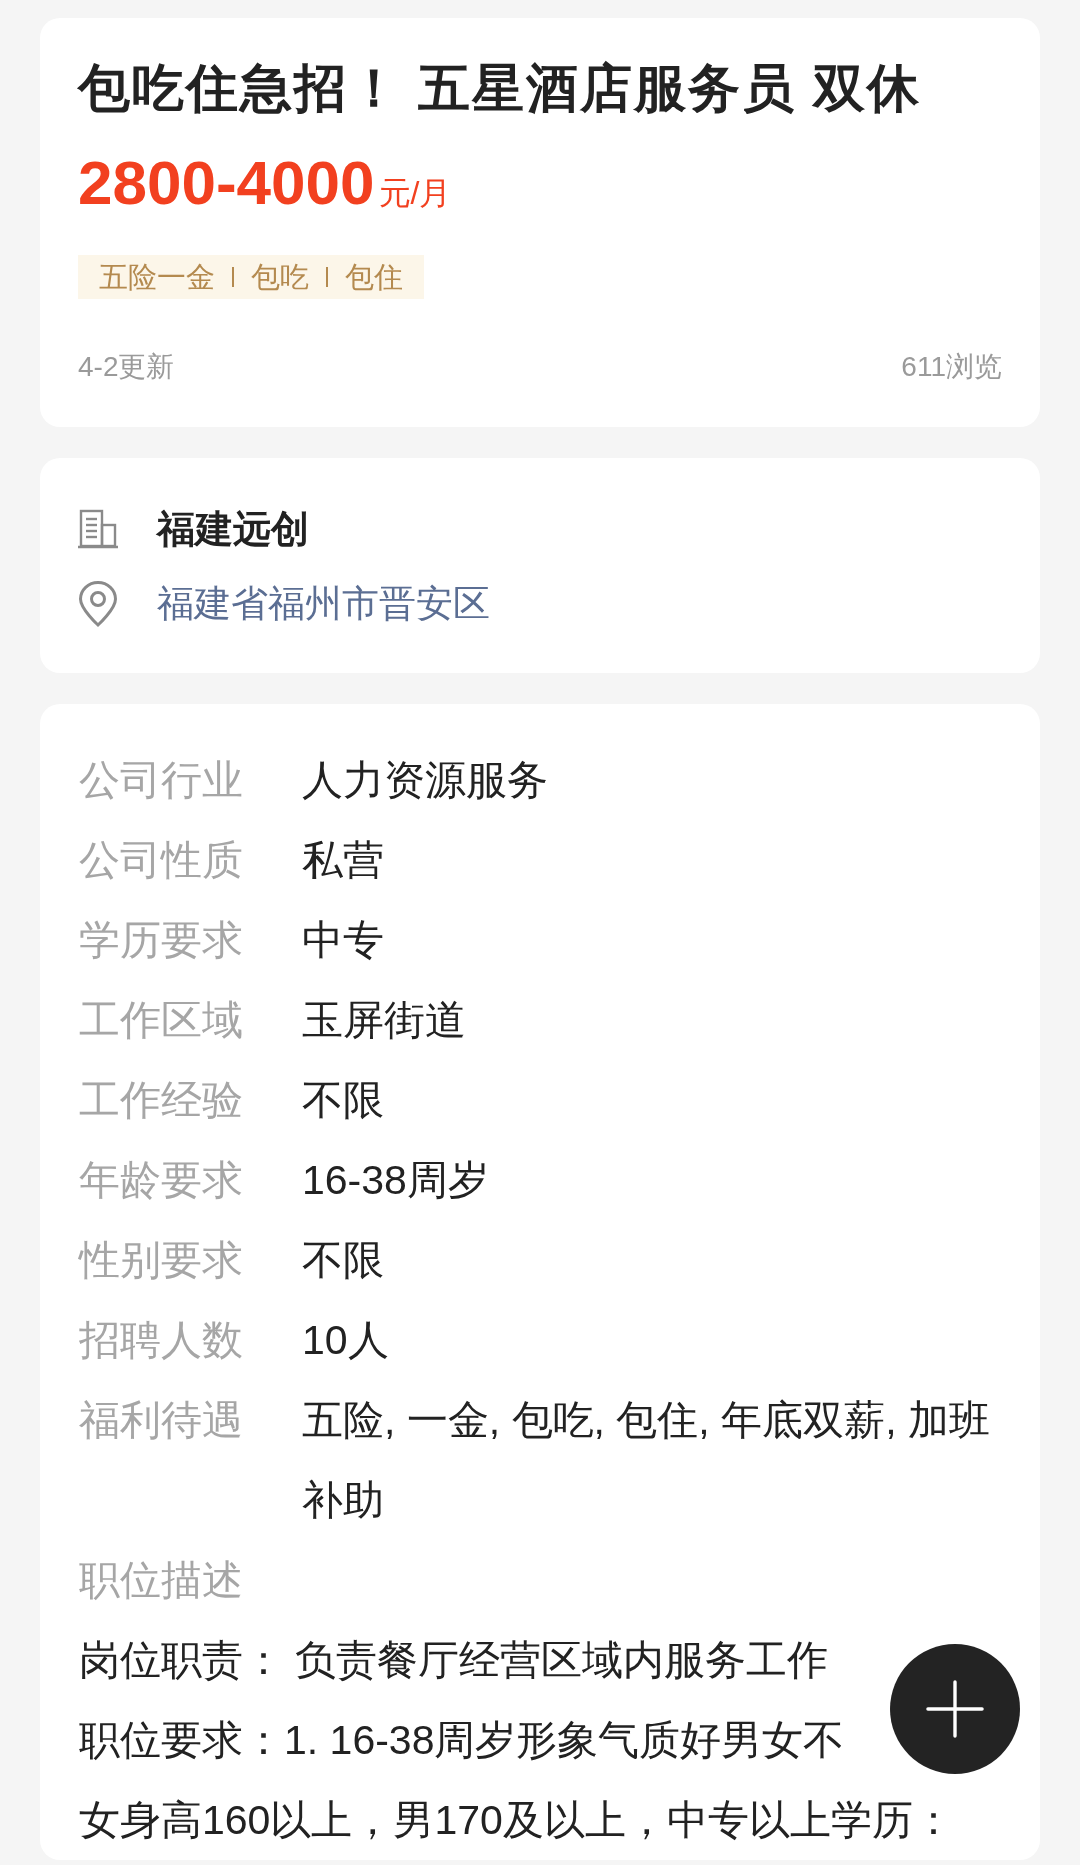  Describe the element at coordinates (951, 367) in the screenshot. I see `view-count: 611浏览` at that location.